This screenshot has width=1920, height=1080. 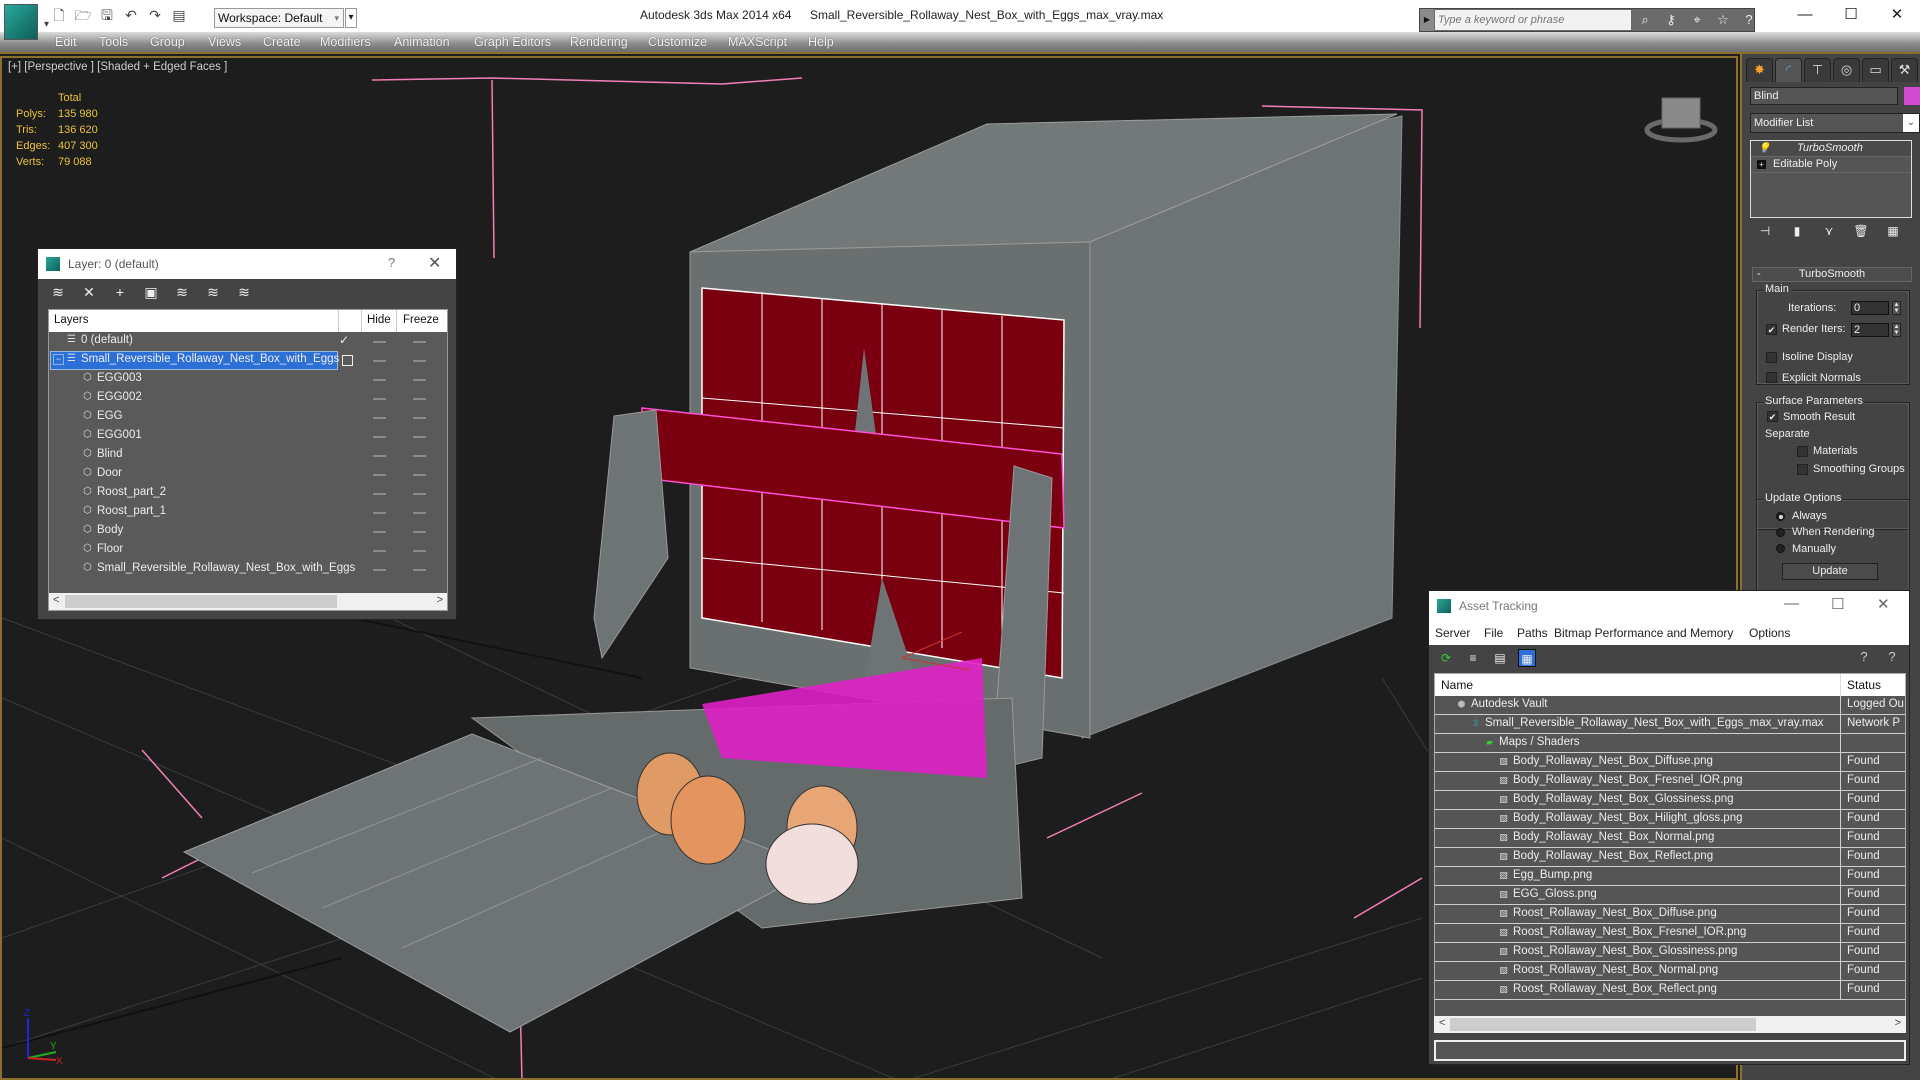 I want to click on save-icon: 🖫, so click(x=107, y=15).